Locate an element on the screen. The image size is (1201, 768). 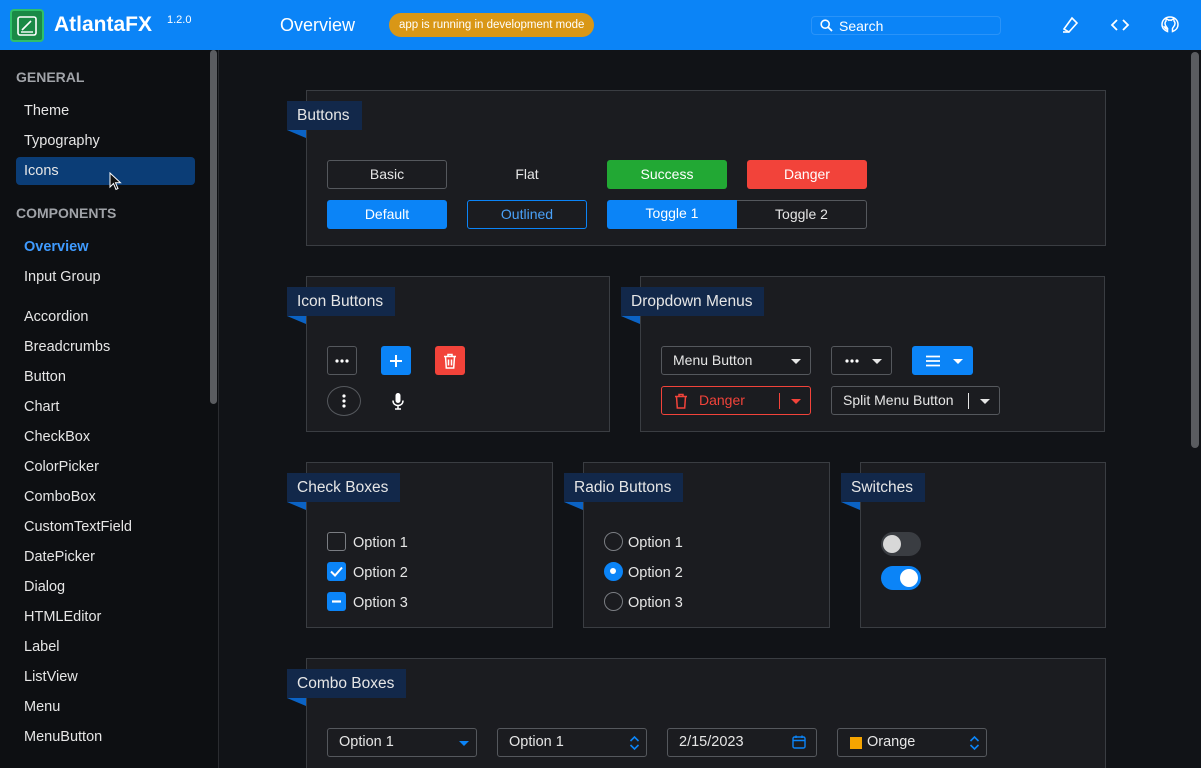
more-horizontal-button is located at coordinates (342, 360).